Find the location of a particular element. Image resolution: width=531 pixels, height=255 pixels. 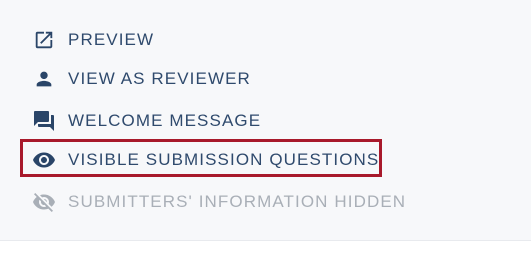

open-in-new-icon is located at coordinates (44, 40).